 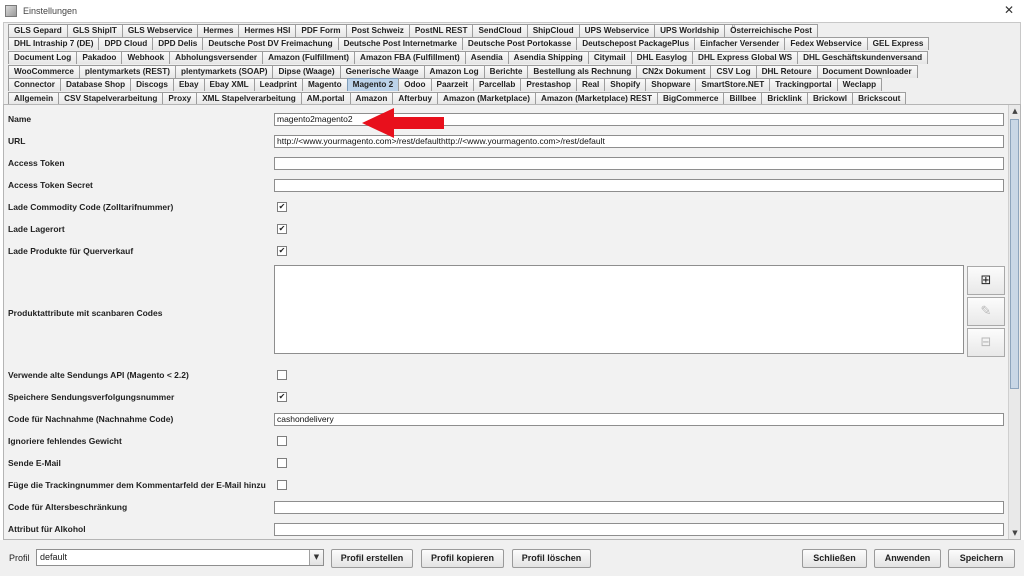 I want to click on tab-pakadoo: Pakadoo, so click(x=99, y=57).